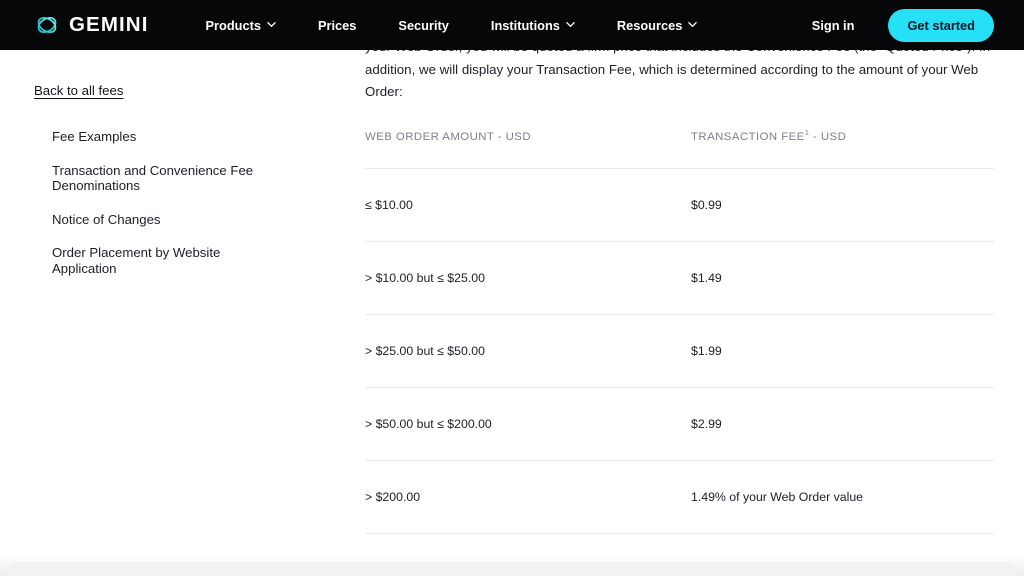  What do you see at coordinates (167, 260) in the screenshot?
I see `sidebar-item-order-placement-by-website-application: Order Placement by Website Application` at bounding box center [167, 260].